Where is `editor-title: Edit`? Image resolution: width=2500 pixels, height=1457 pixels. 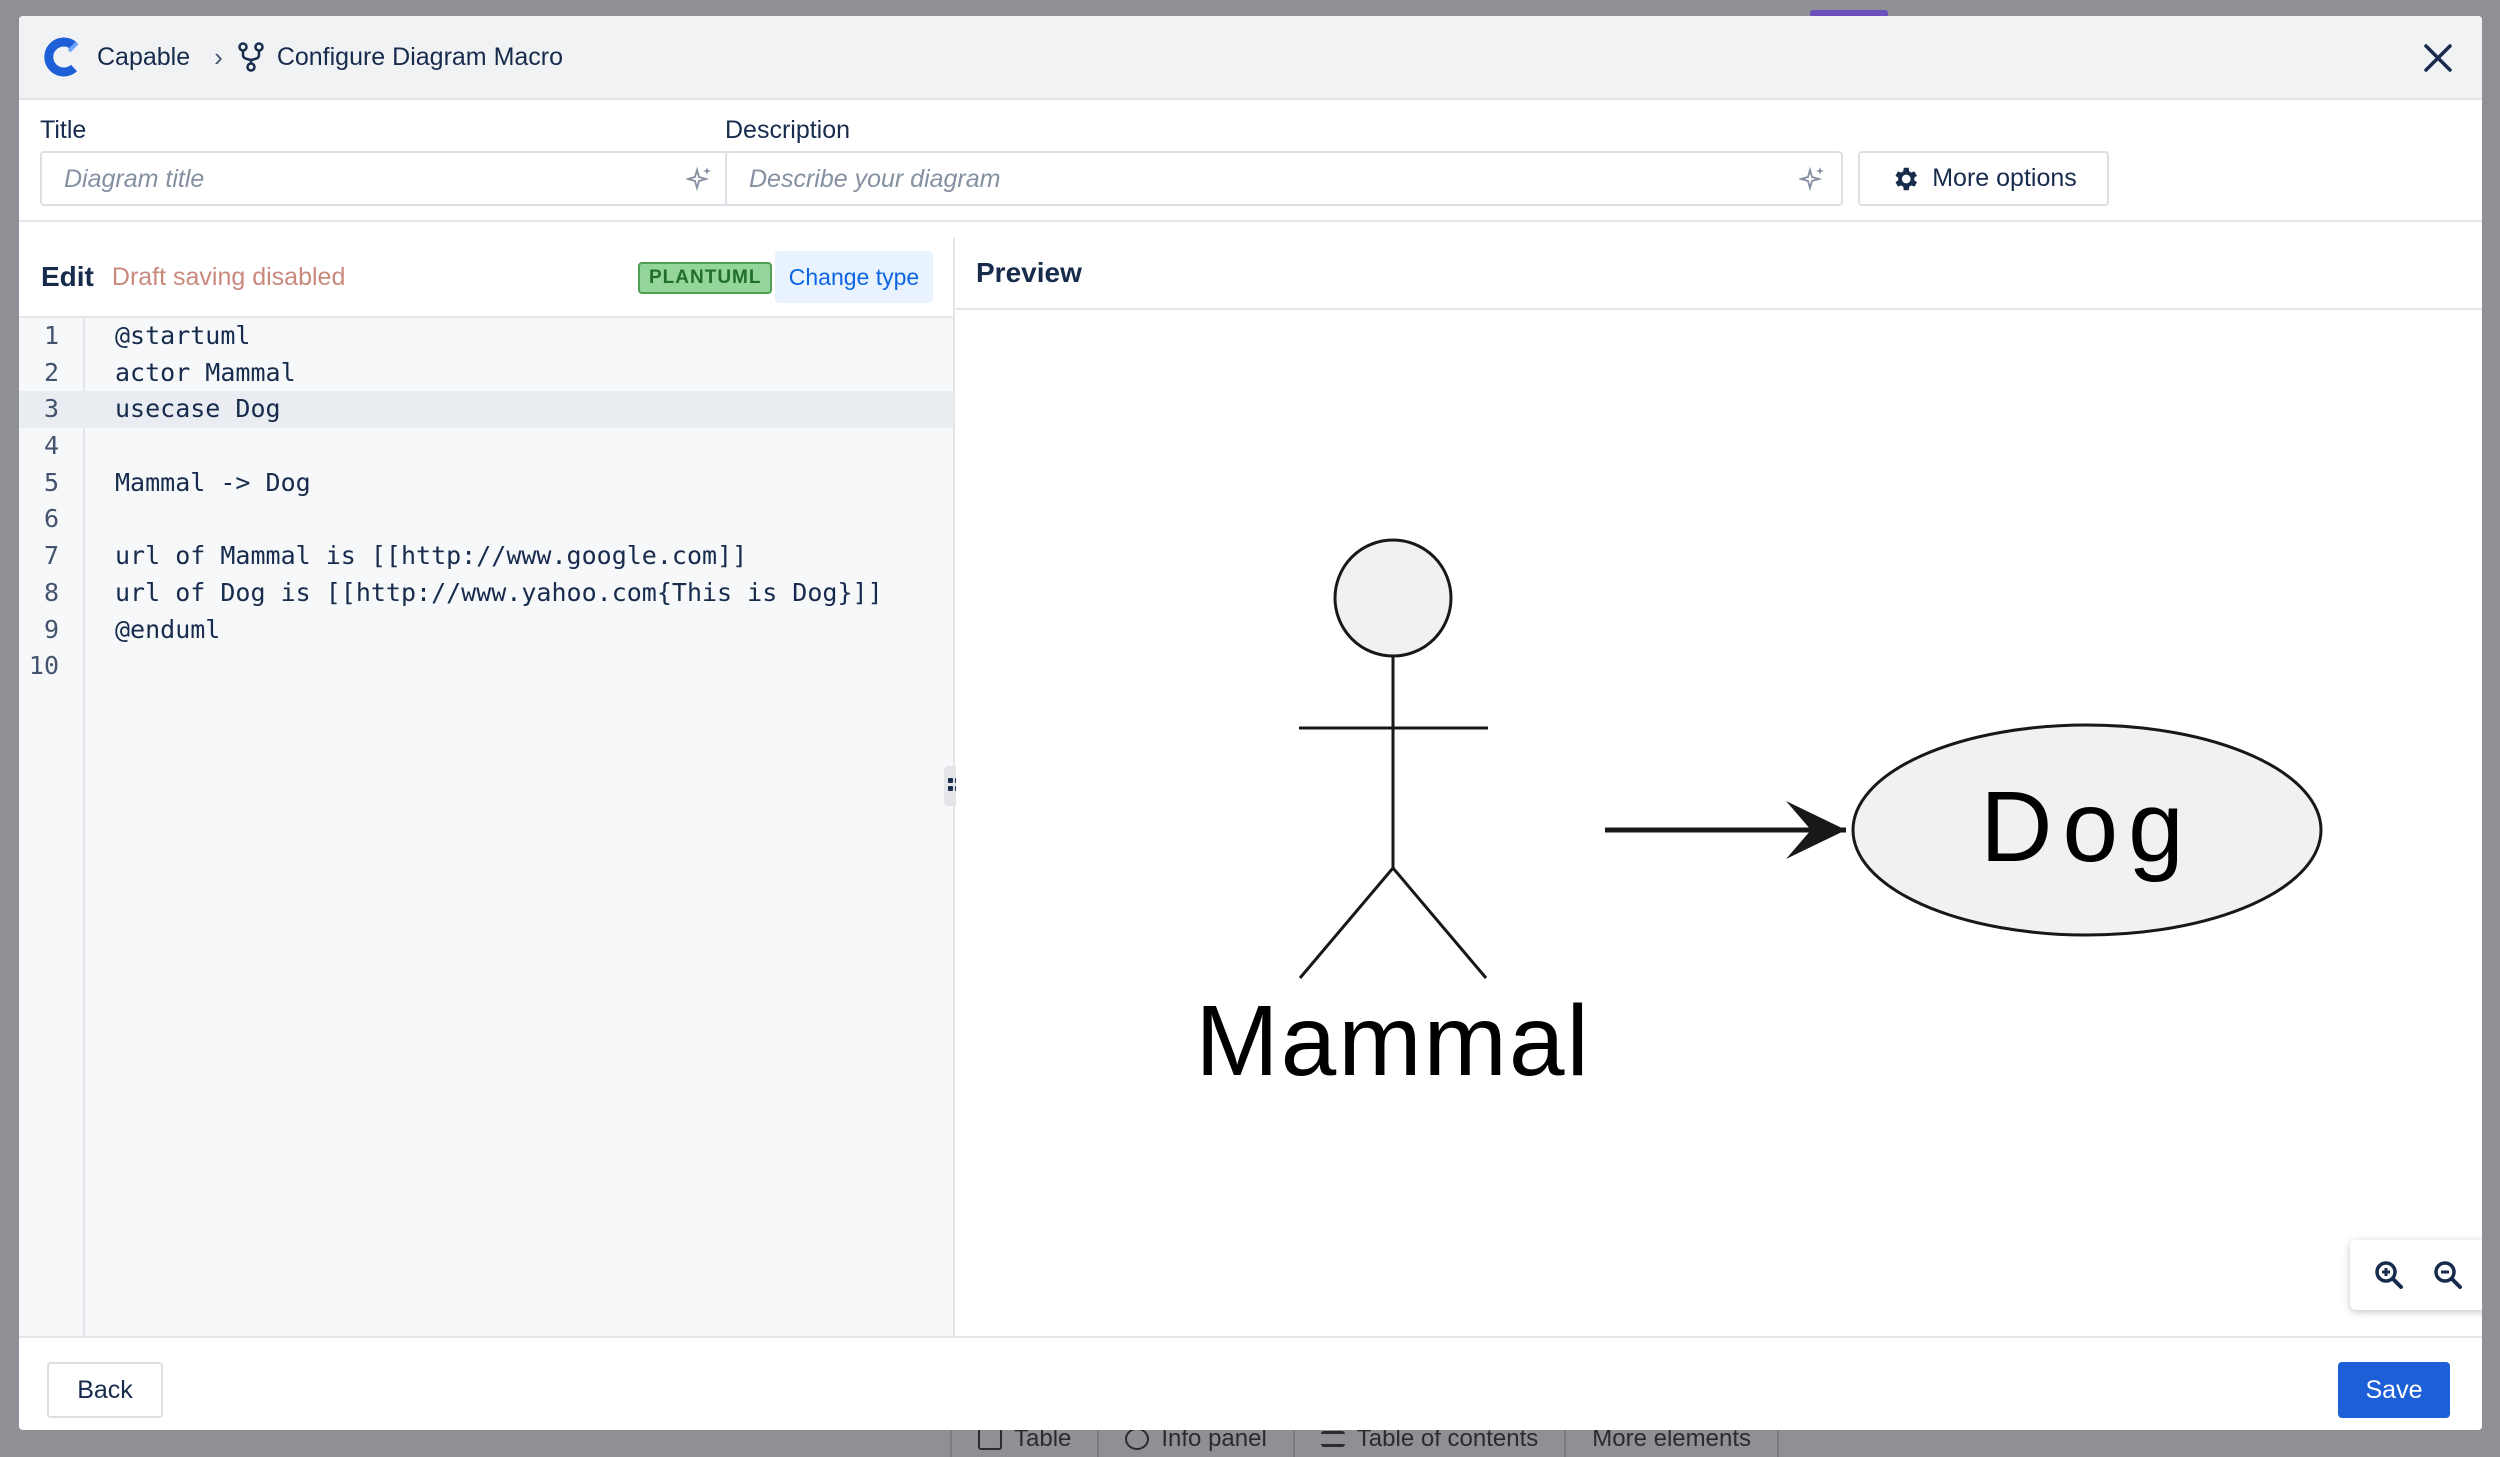
editor-title: Edit is located at coordinates (67, 276).